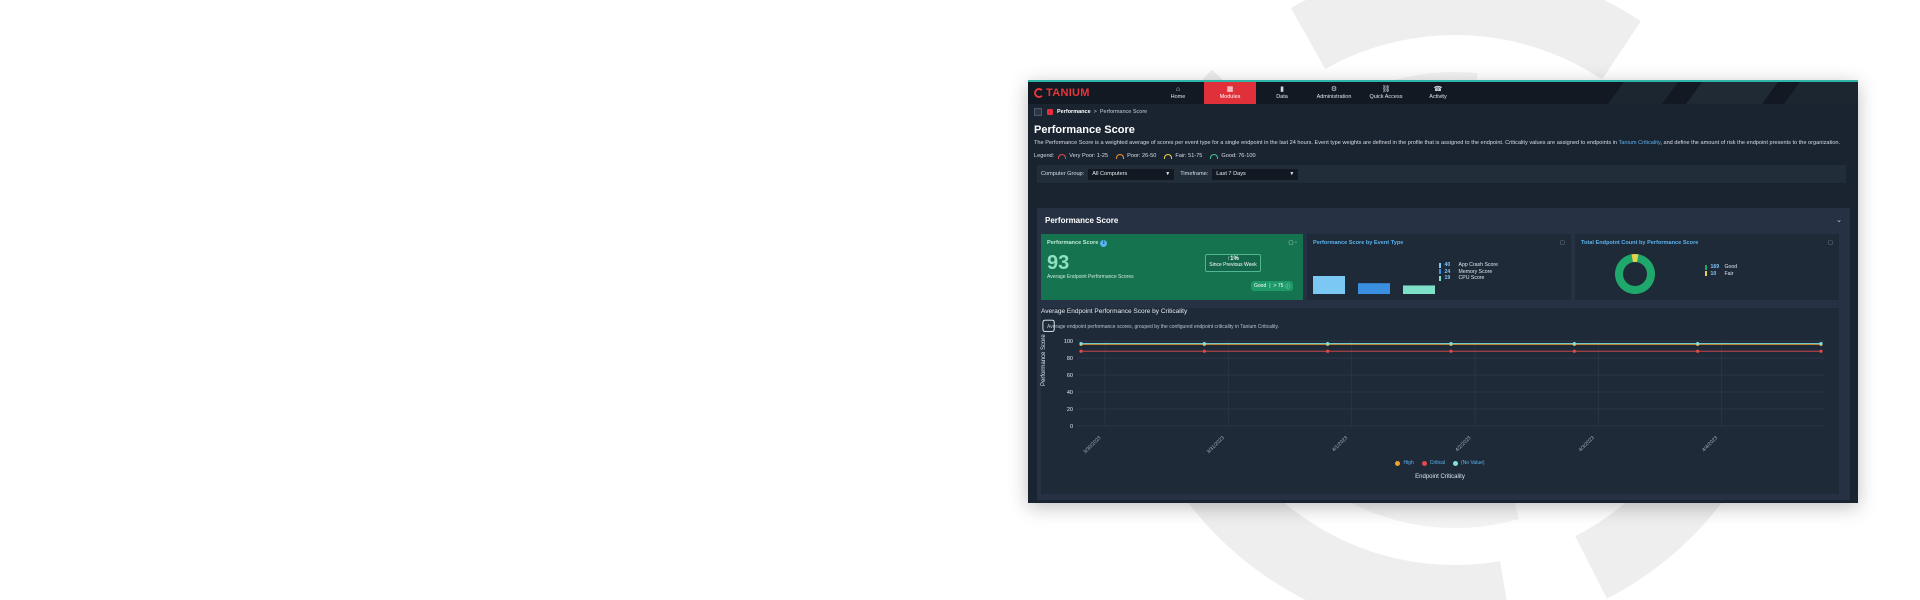  What do you see at coordinates (1136, 156) in the screenshot?
I see `legend-item: Poor: 26-50` at bounding box center [1136, 156].